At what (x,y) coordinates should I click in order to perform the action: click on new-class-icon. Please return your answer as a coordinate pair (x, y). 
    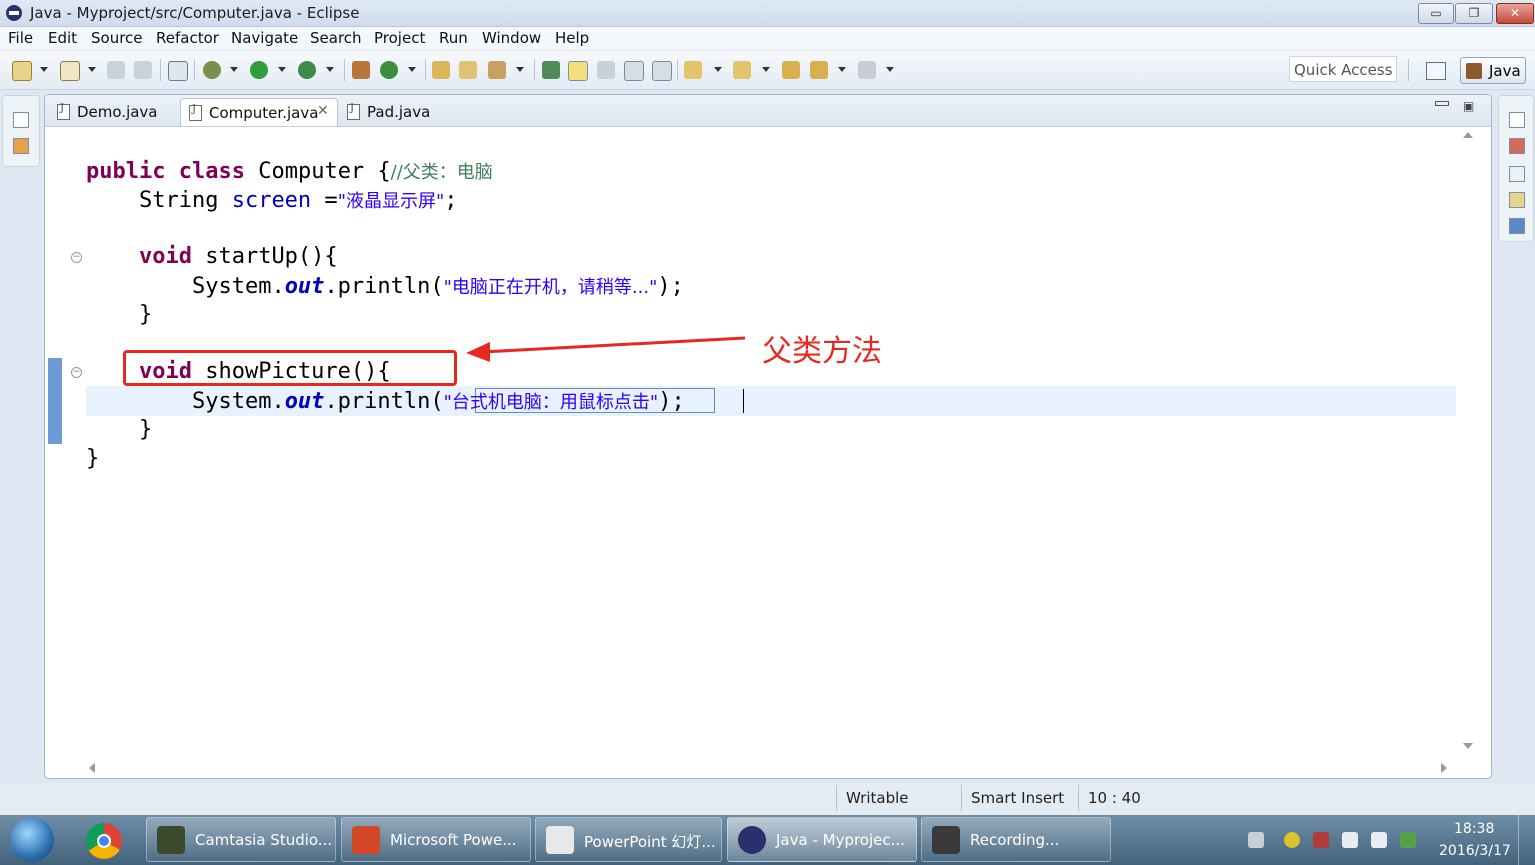
    Looking at the image, I should click on (389, 70).